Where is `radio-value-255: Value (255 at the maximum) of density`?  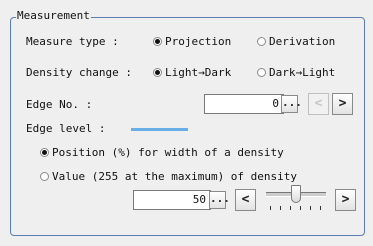
radio-value-255: Value (255 at the maximum) of density is located at coordinates (168, 177).